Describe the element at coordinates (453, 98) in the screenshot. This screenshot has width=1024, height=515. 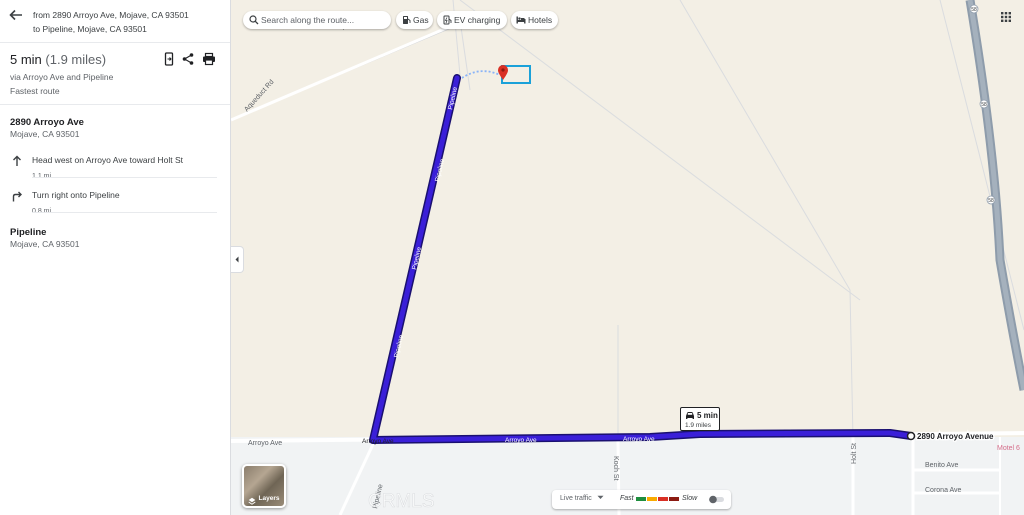
I see `route-label-pipeline-1: Pipeline` at that location.